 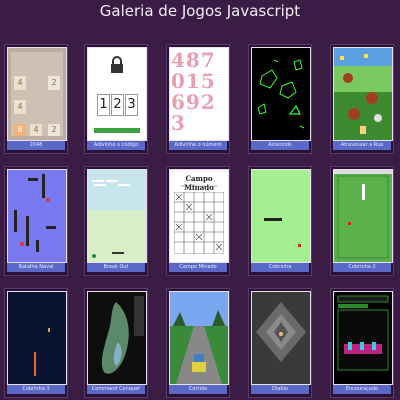 I want to click on game-link-adivinhe-codigo: Adivinhe o código, so click(x=116, y=145).